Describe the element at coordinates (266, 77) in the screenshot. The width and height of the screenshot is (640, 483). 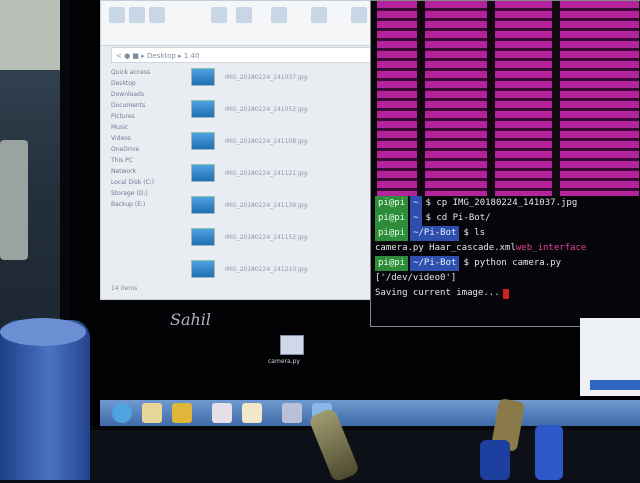
I see `file-name: IMG_20180224_141037.jpg` at that location.